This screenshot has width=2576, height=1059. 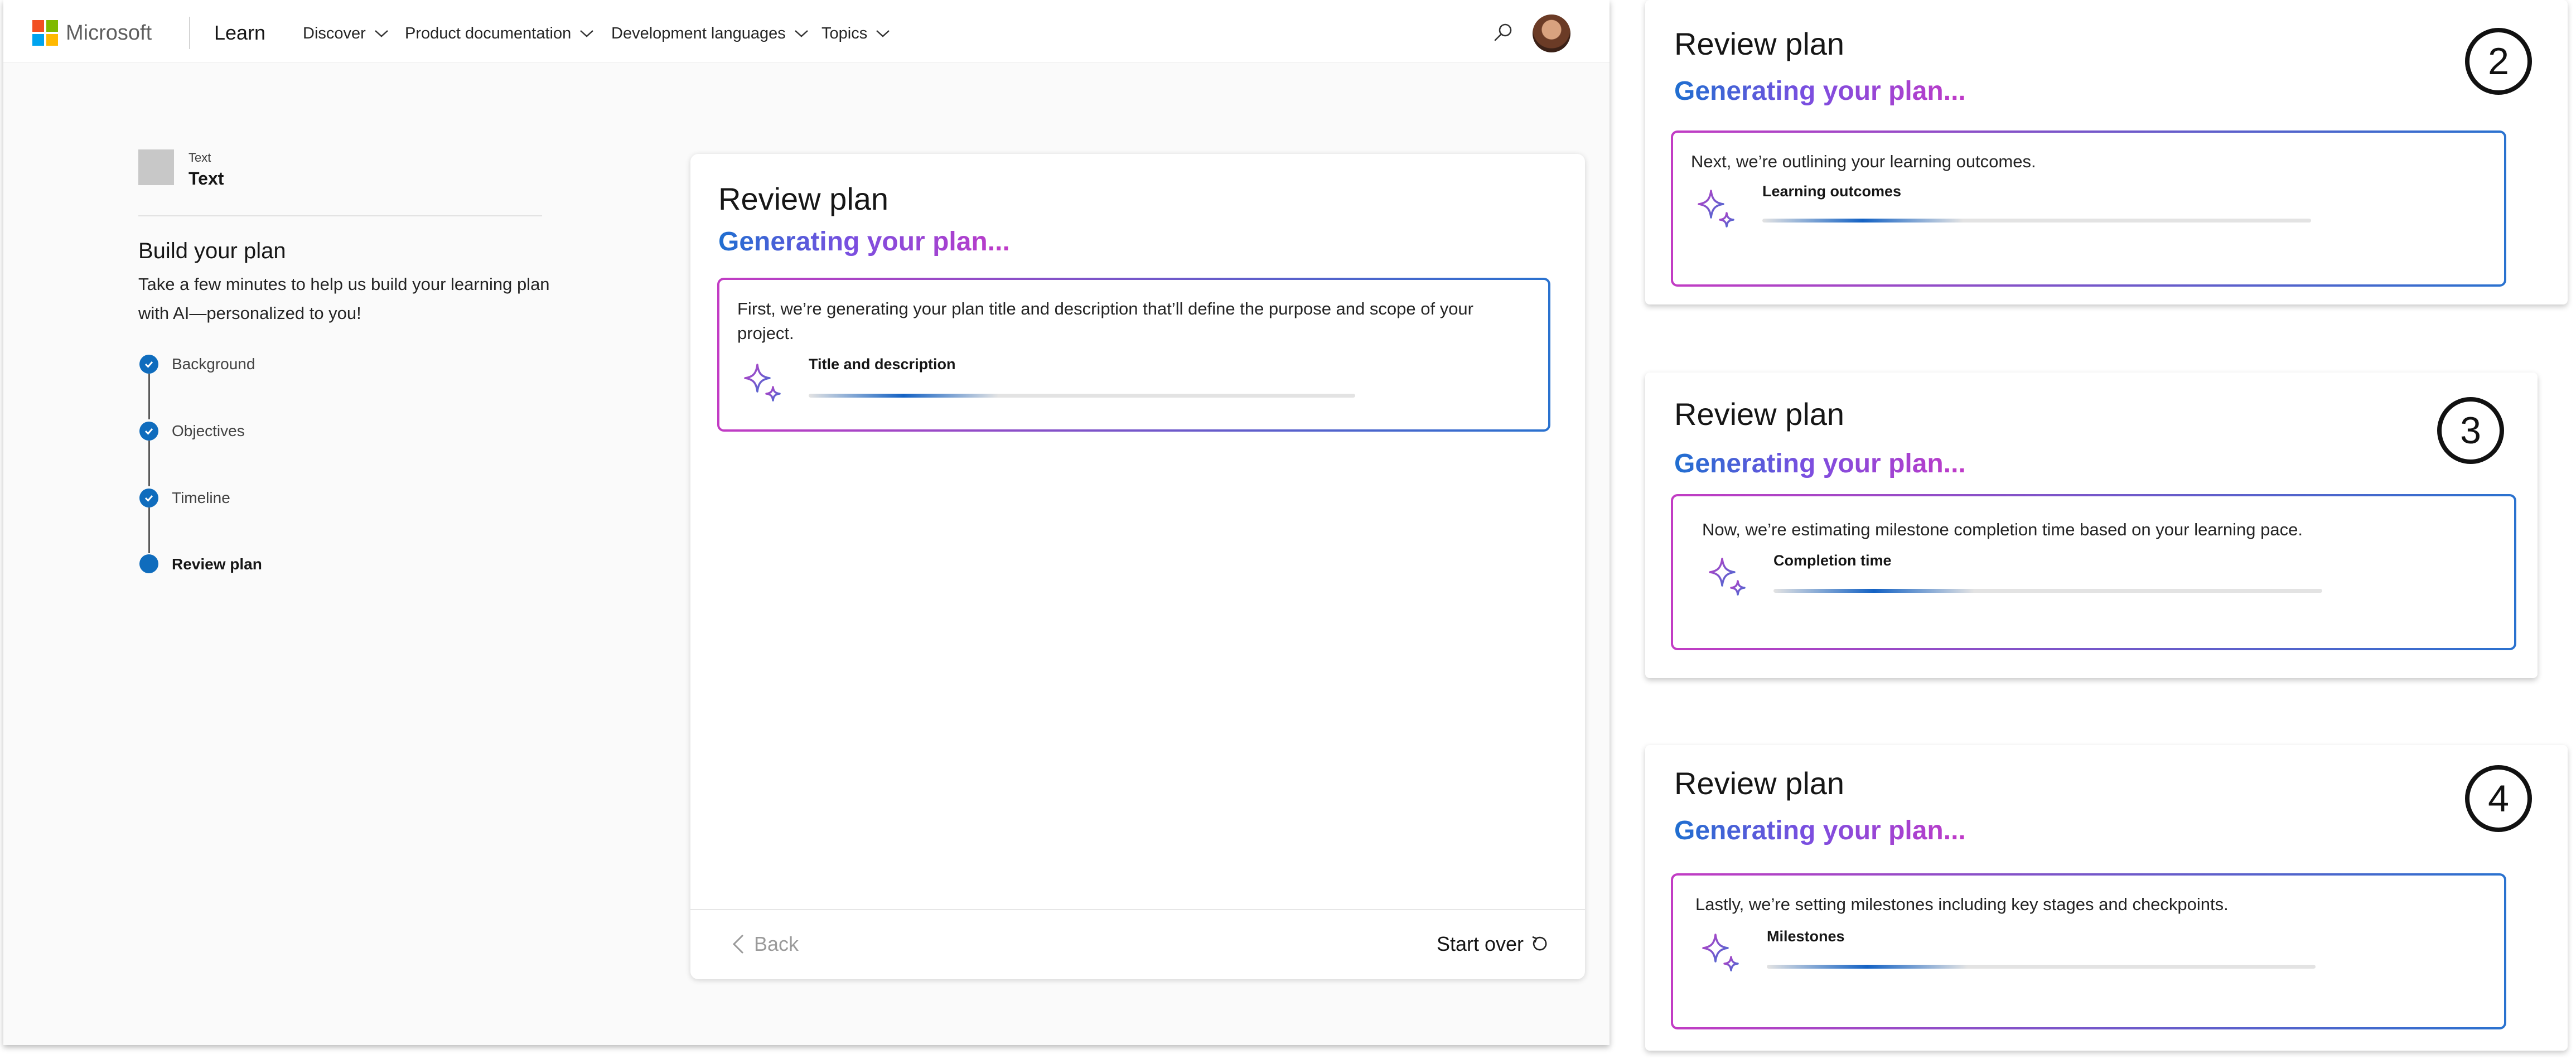 What do you see at coordinates (803, 198) in the screenshot?
I see `card-title: Review plan` at bounding box center [803, 198].